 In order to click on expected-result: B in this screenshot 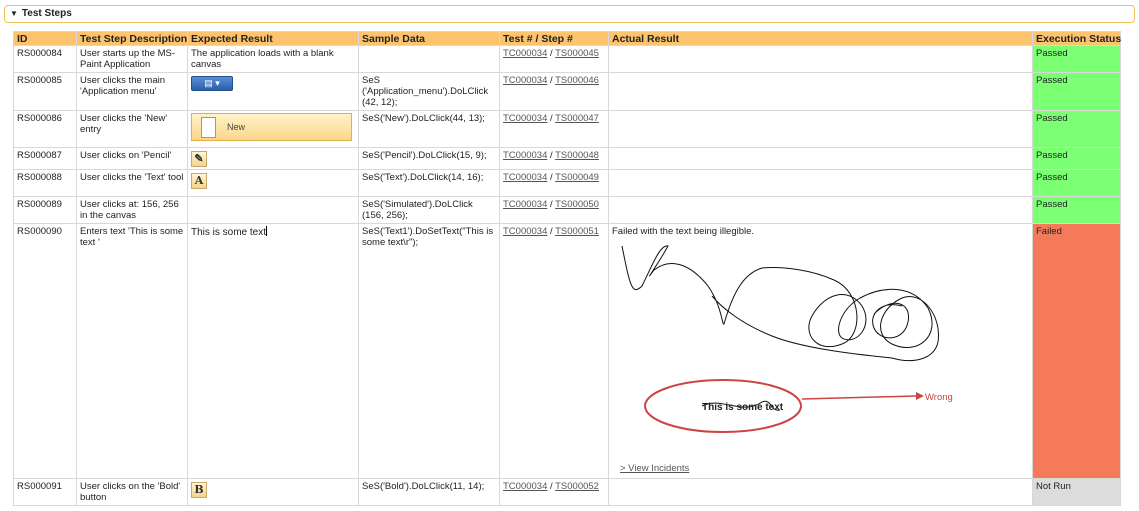, I will do `click(273, 492)`.